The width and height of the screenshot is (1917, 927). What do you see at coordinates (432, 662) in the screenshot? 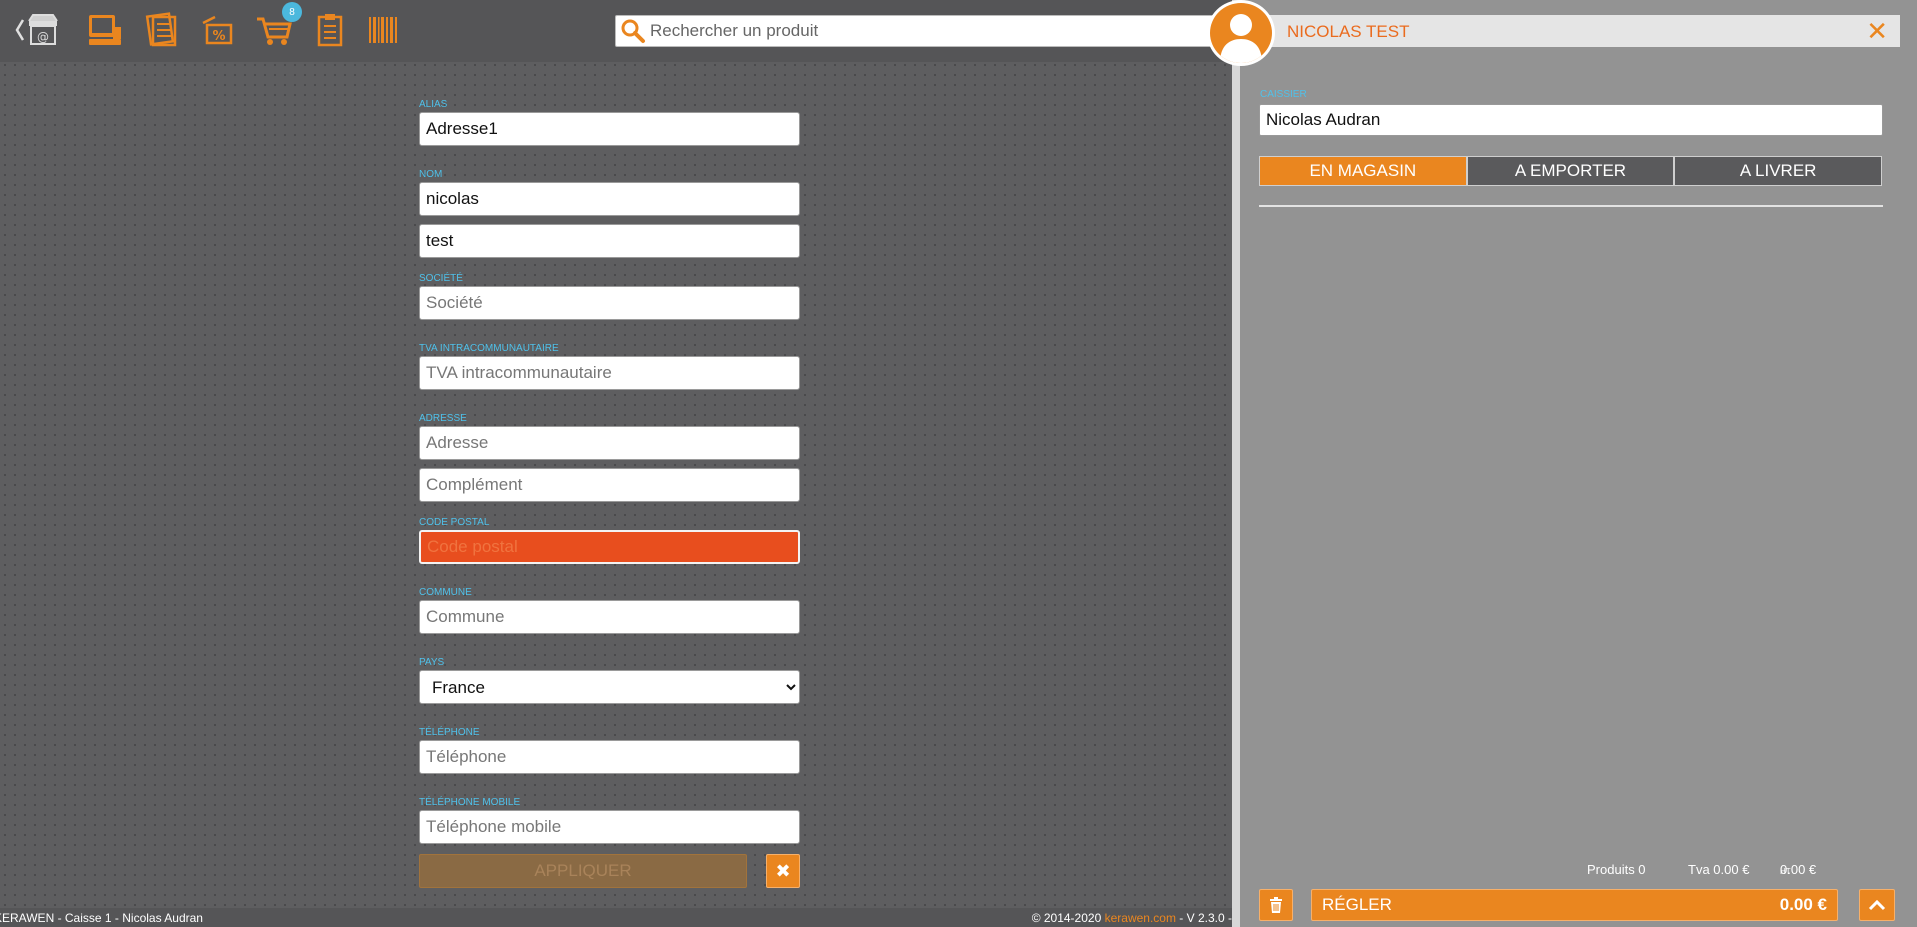
I see `country-label: PAYS` at bounding box center [432, 662].